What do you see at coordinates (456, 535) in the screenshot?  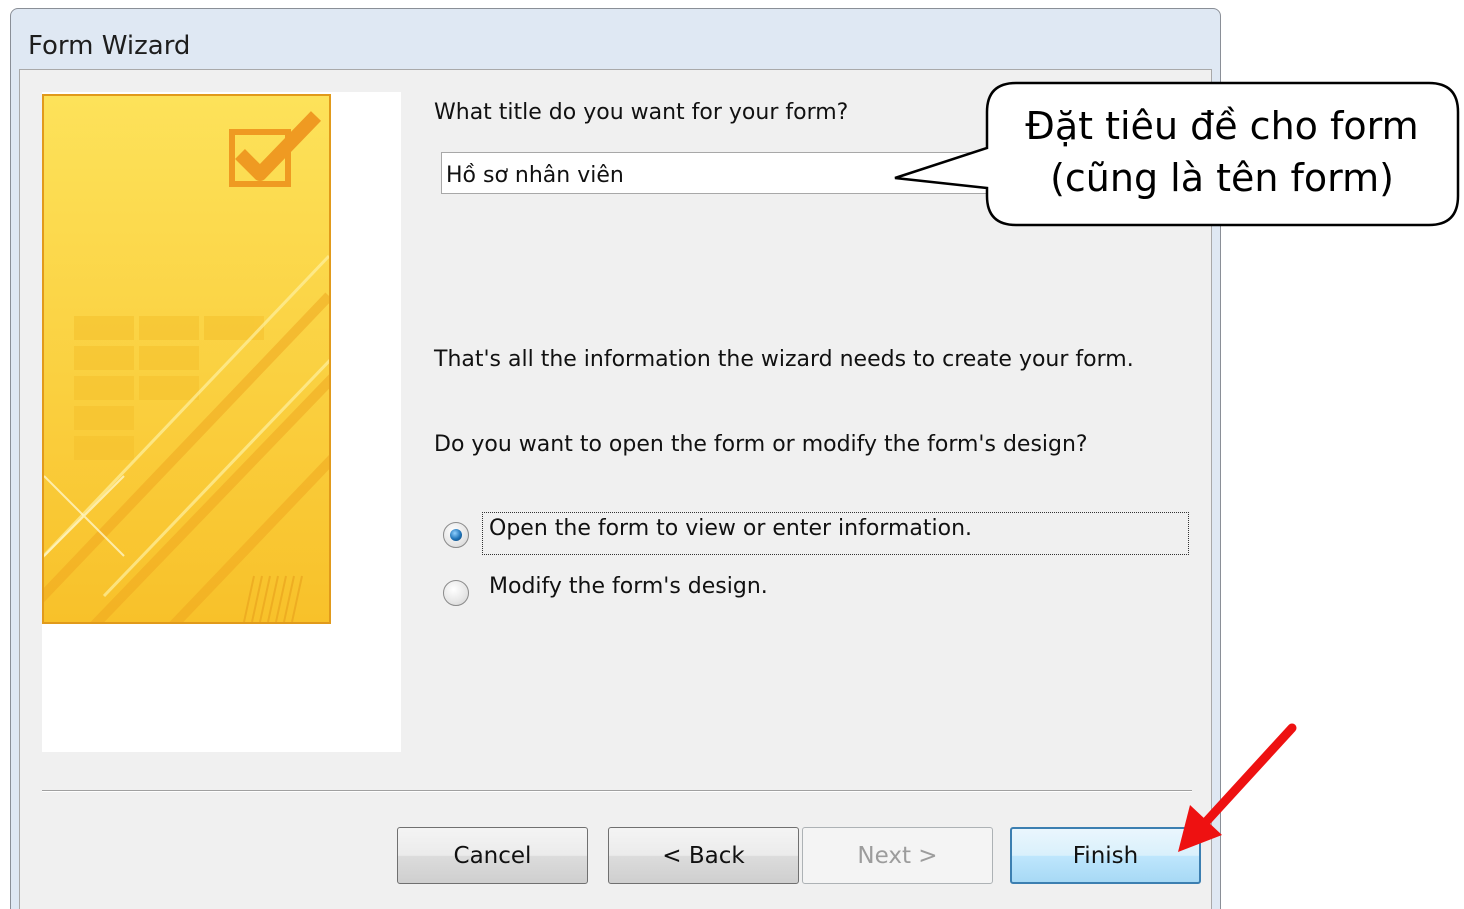 I see `radio-open-form` at bounding box center [456, 535].